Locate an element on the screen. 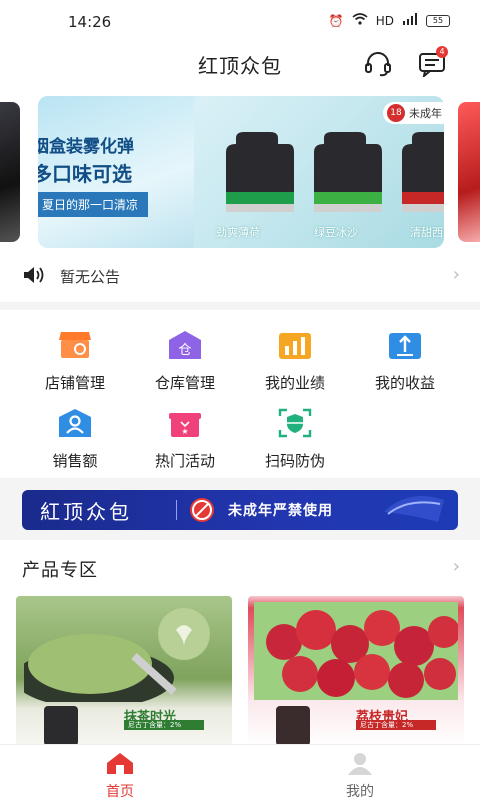 This screenshot has width=480, height=800. lychee-product-image is located at coordinates (356, 651).